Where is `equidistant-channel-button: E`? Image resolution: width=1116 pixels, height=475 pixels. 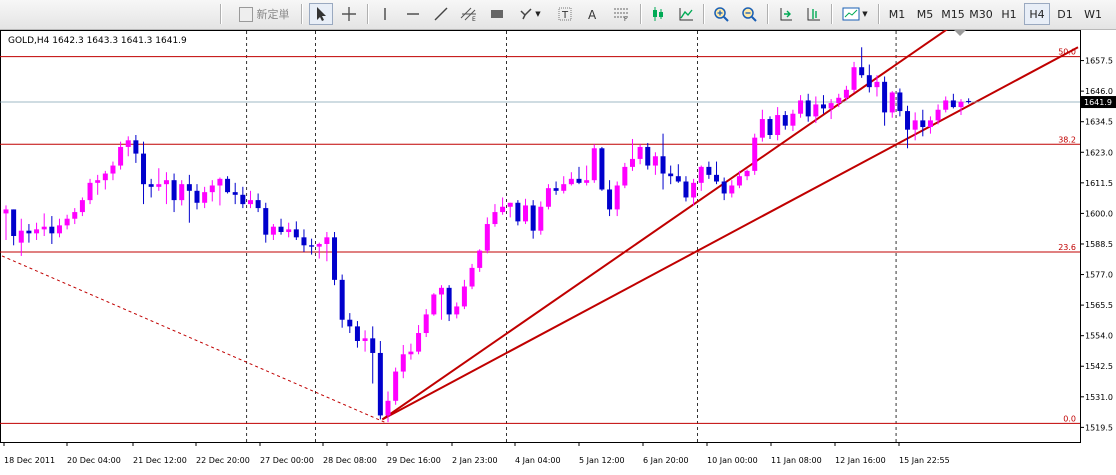
equidistant-channel-button: E is located at coordinates (469, 14).